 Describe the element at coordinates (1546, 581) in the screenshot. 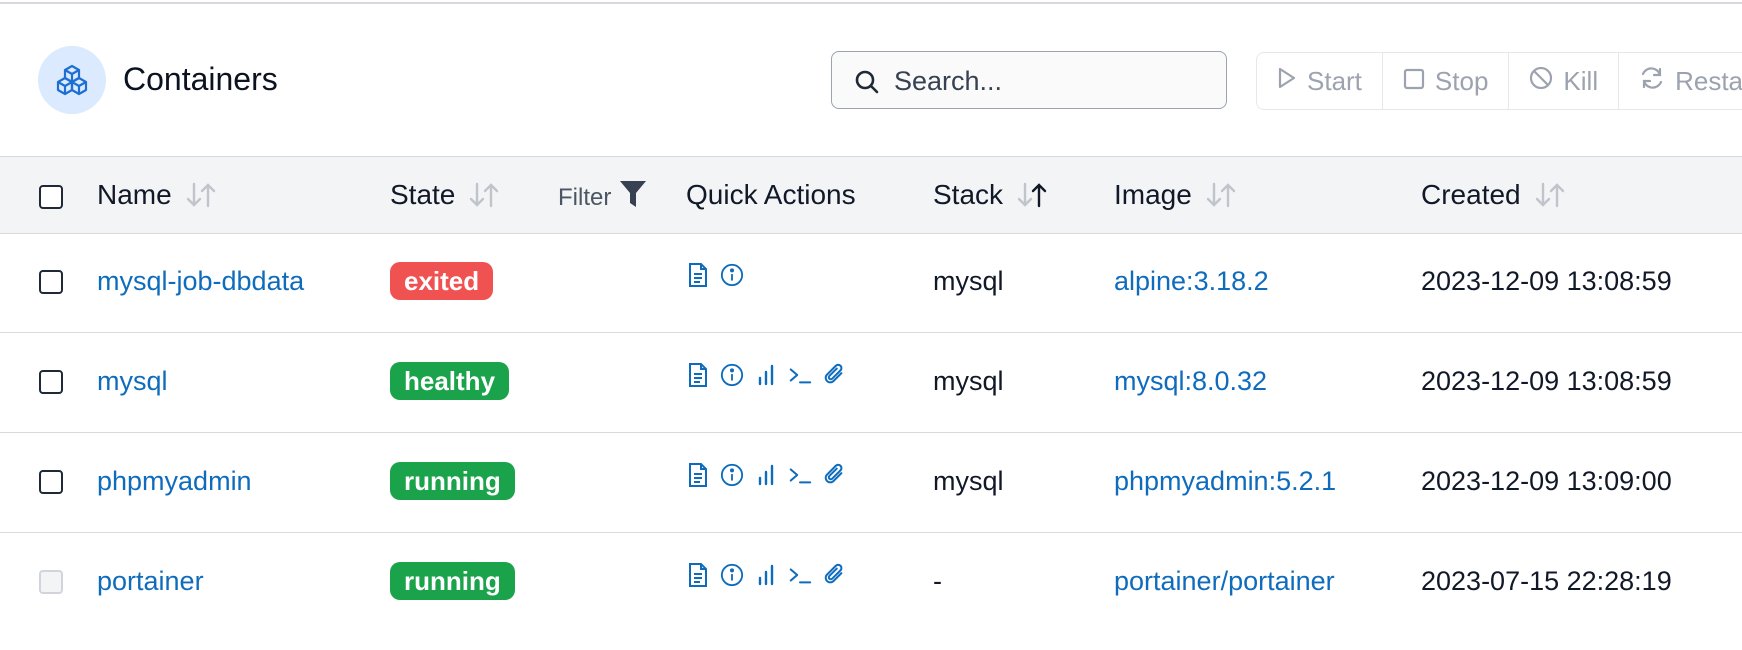

I see `created-value: 2023-07-15 22:28:19` at that location.